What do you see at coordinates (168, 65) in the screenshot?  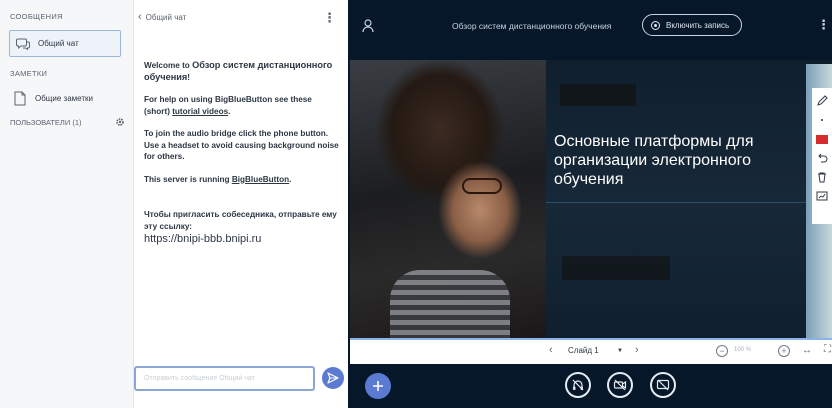 I see `welcome-prefix: Welcome to` at bounding box center [168, 65].